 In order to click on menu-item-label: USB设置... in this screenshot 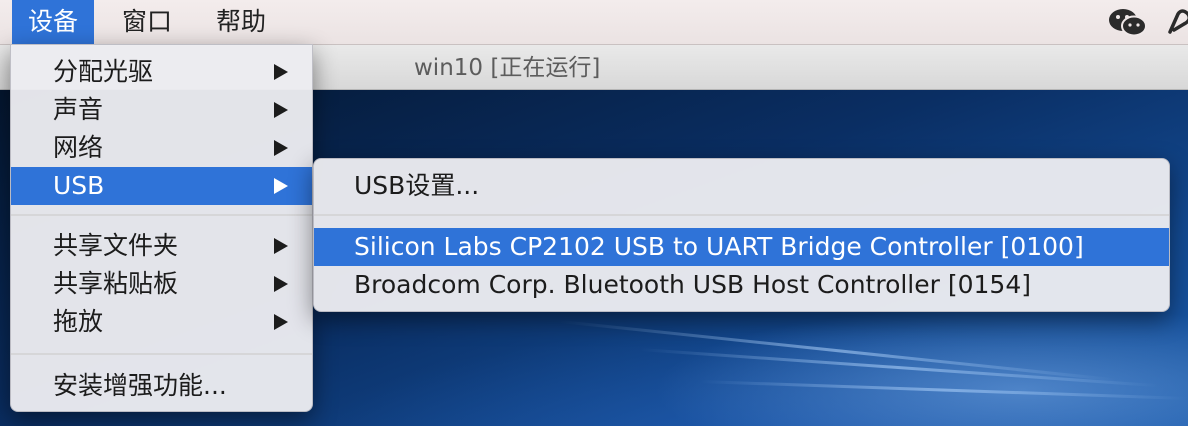, I will do `click(417, 185)`.